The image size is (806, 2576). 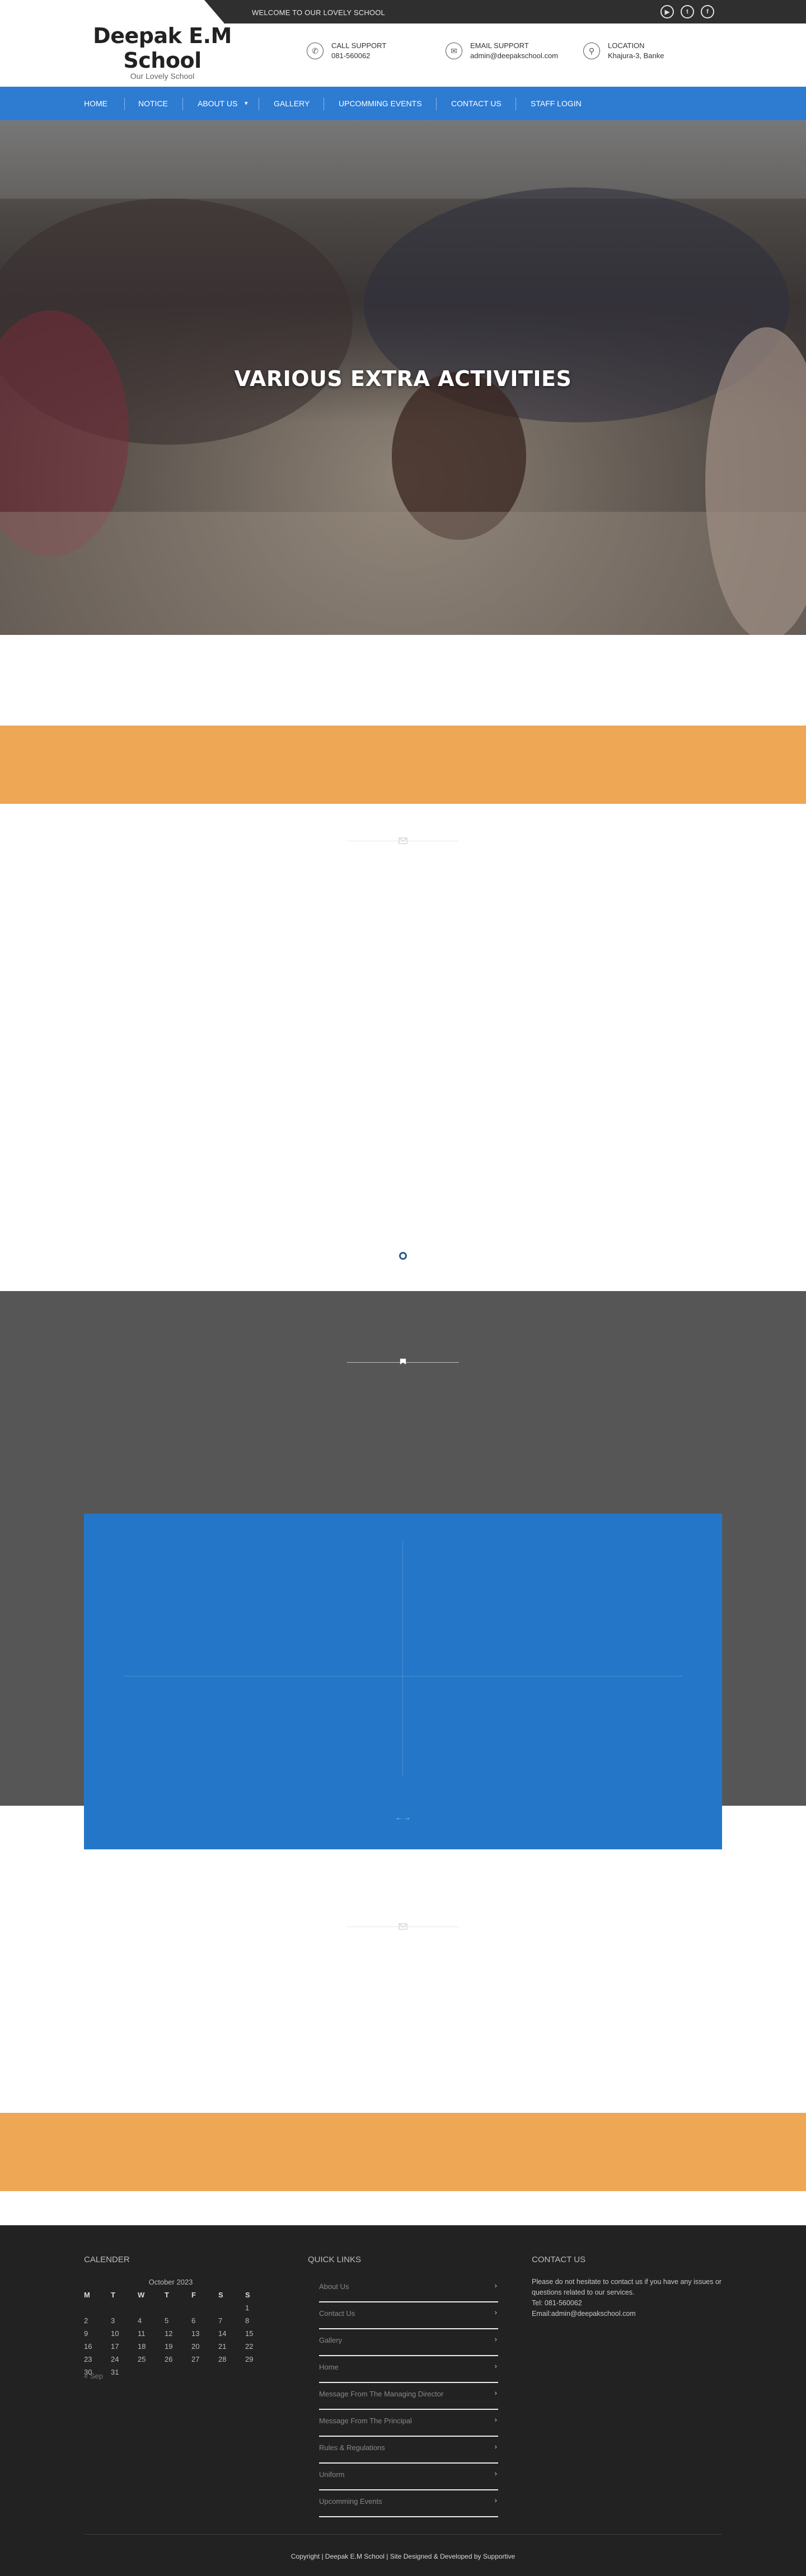 What do you see at coordinates (249, 2359) in the screenshot?
I see `calendar-day: 29` at bounding box center [249, 2359].